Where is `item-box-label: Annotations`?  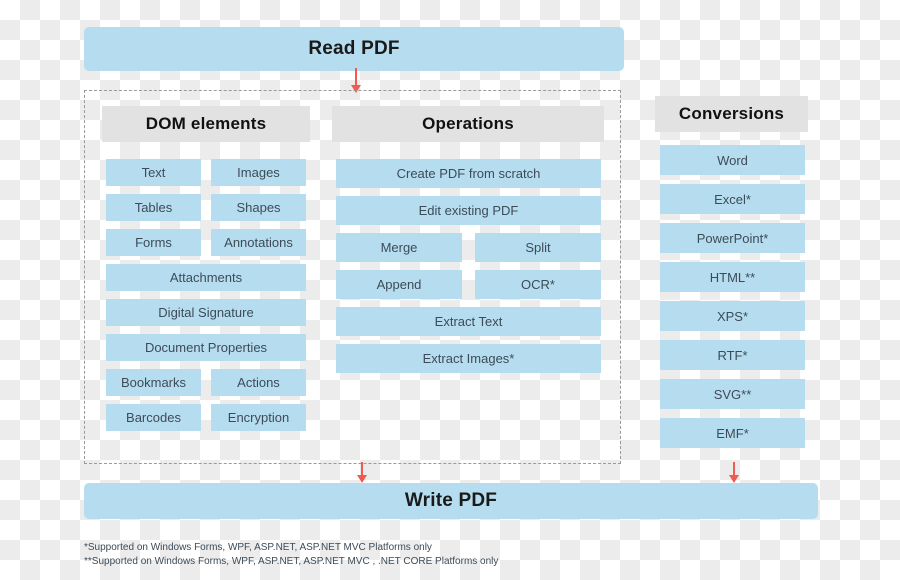 item-box-label: Annotations is located at coordinates (258, 242).